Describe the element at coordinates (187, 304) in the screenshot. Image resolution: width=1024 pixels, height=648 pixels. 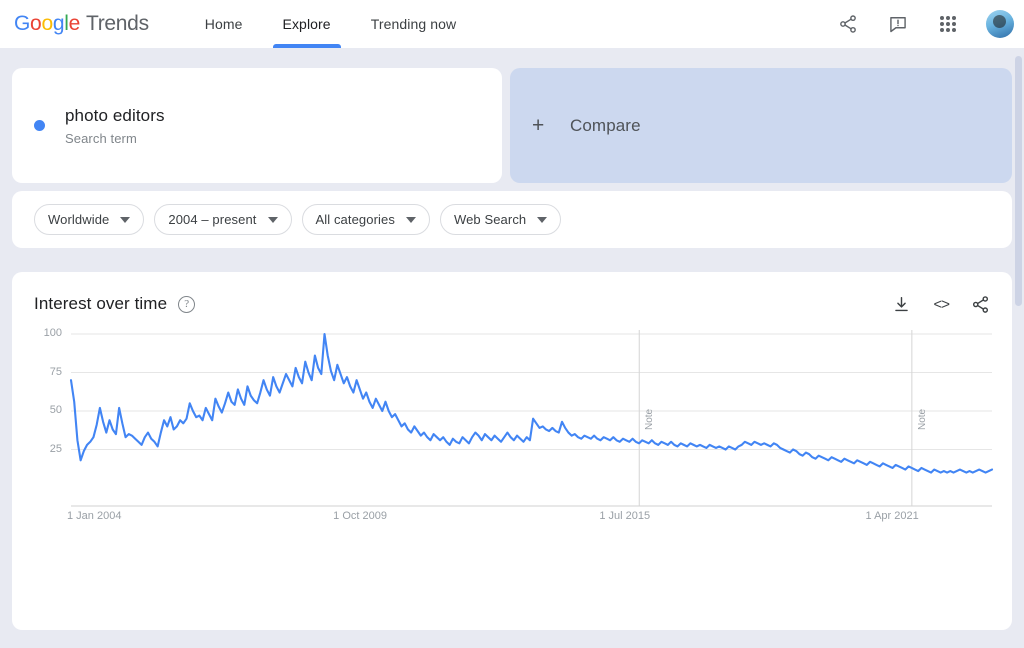
I see `help-icon: ?` at that location.